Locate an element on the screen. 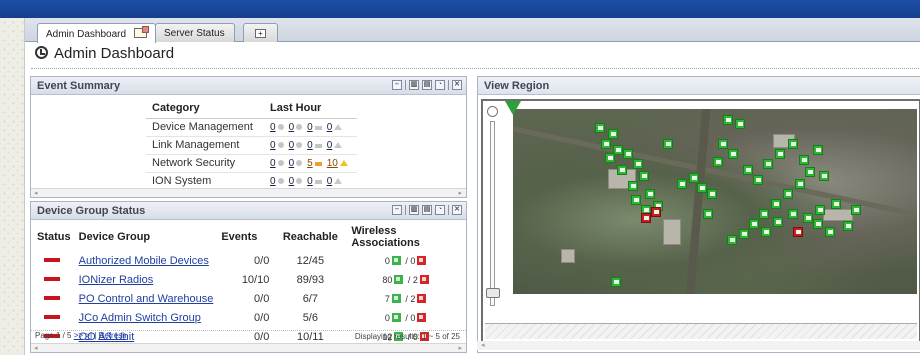  device-group-link: IONizer Radios is located at coordinates (116, 280).